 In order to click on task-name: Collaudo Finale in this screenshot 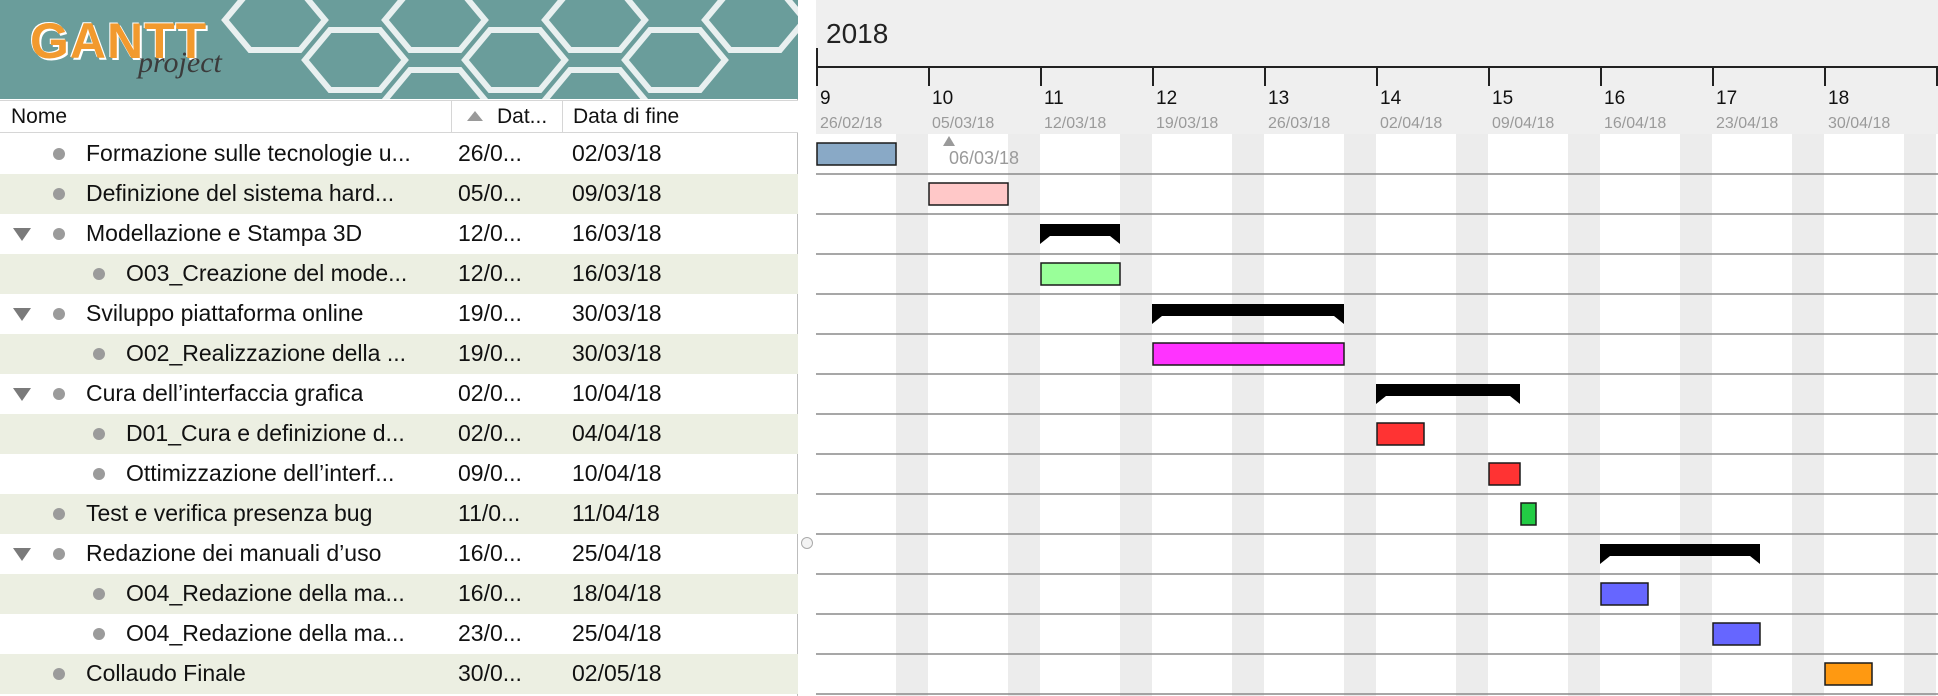, I will do `click(166, 673)`.